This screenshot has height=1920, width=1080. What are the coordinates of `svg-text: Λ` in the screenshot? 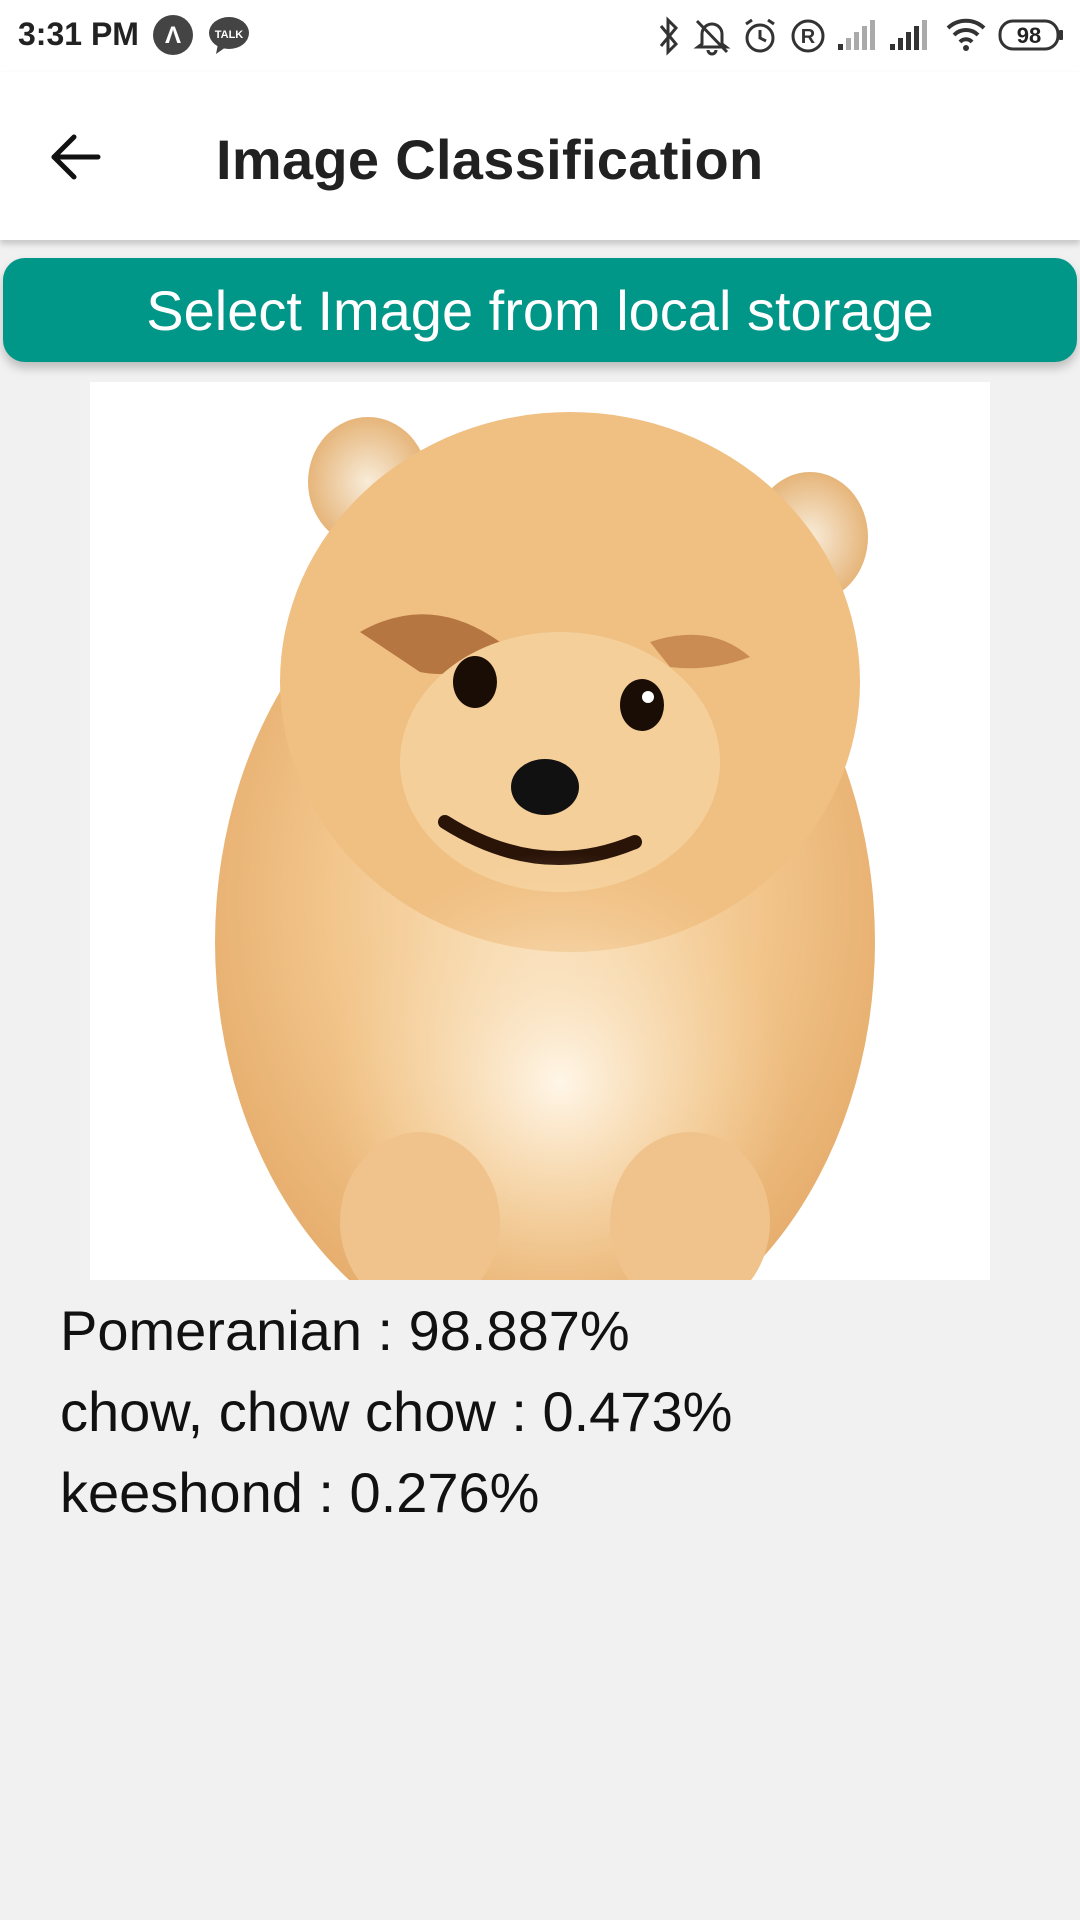 It's located at (173, 35).